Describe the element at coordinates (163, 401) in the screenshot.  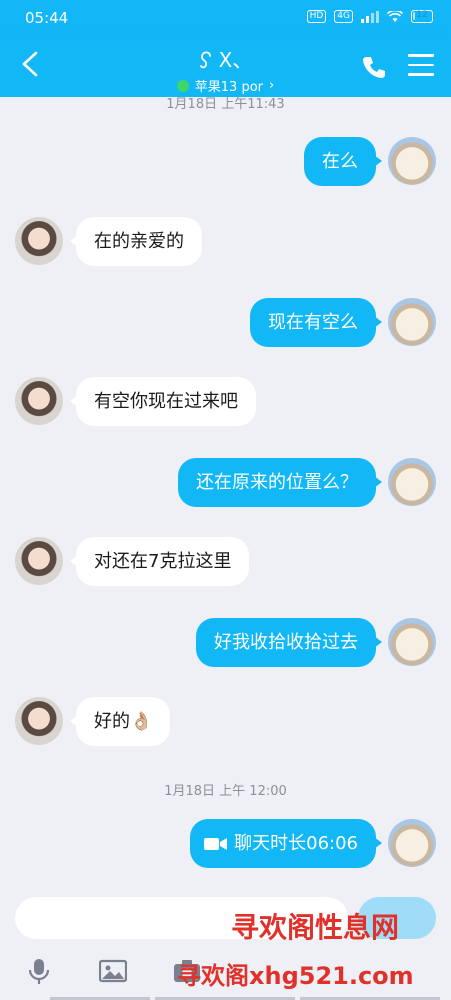
I see `message-bubble-received: 有空你现在过来吧` at that location.